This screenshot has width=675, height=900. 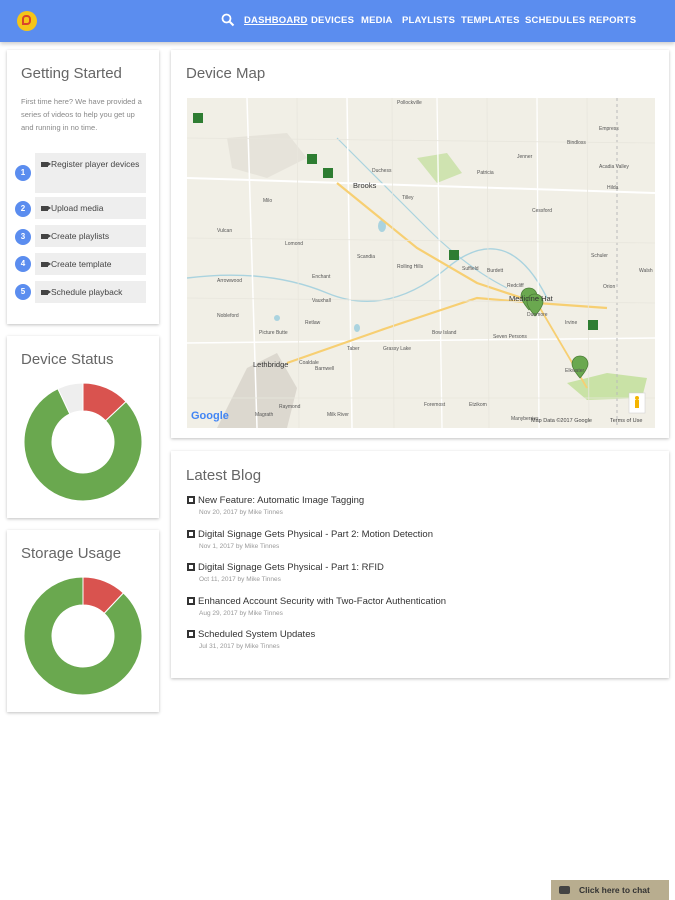 What do you see at coordinates (230, 281) in the screenshot?
I see `map-place-label: Arrowwood` at bounding box center [230, 281].